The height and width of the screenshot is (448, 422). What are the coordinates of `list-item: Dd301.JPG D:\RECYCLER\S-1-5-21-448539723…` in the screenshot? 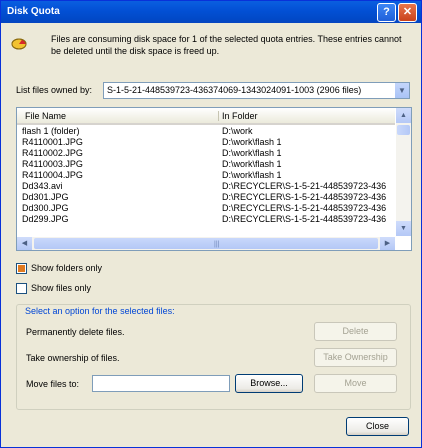 It's located at (206, 196).